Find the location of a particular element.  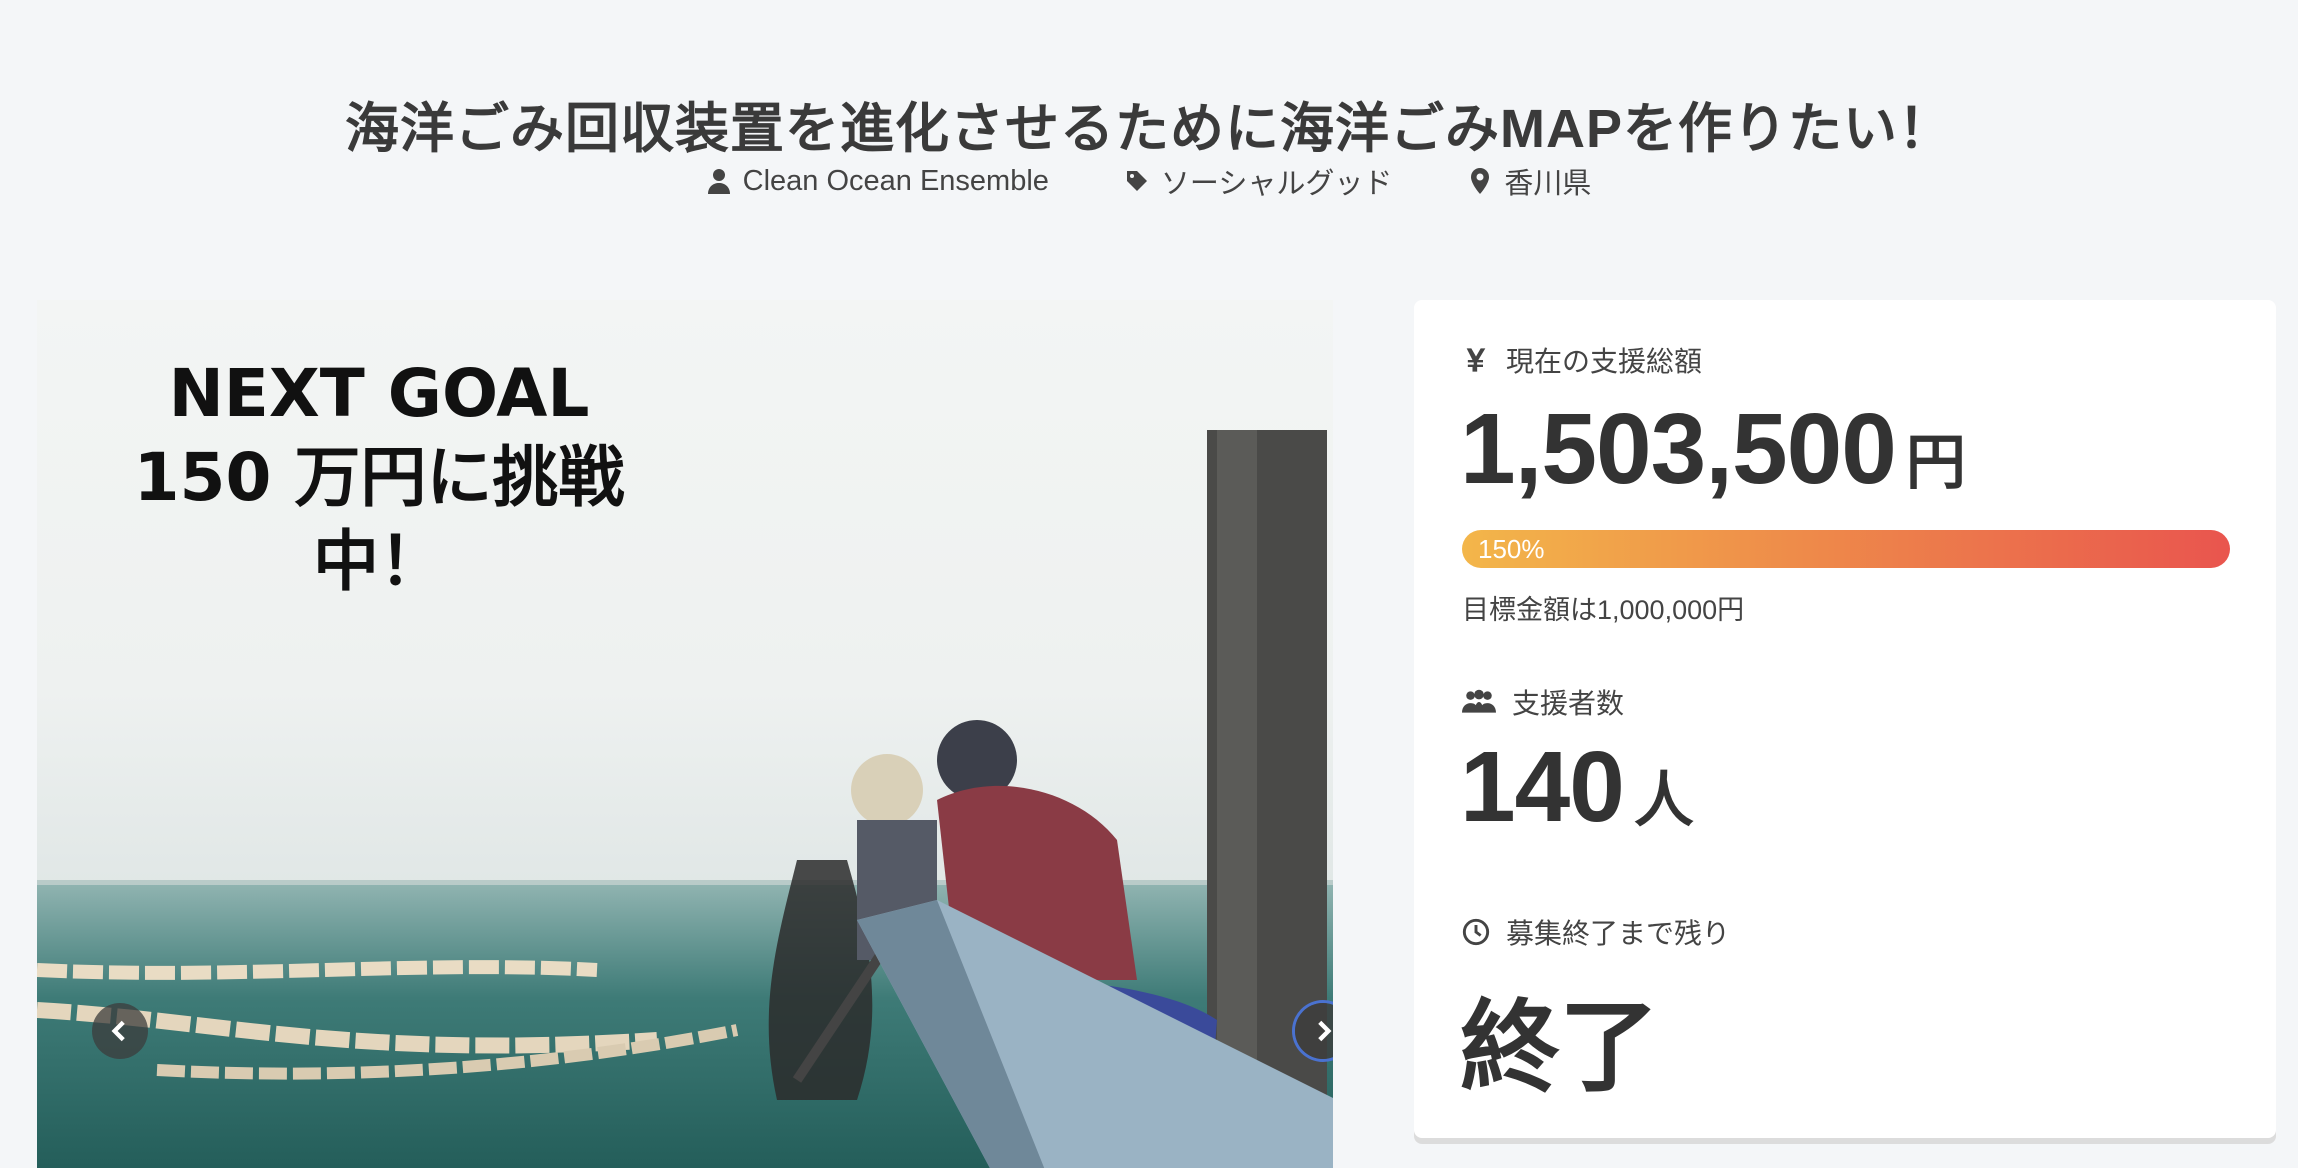

person-icon is located at coordinates (718, 181).